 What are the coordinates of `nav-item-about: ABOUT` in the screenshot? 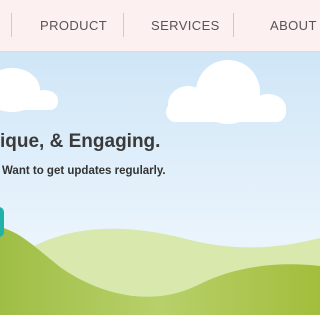 It's located at (293, 25).